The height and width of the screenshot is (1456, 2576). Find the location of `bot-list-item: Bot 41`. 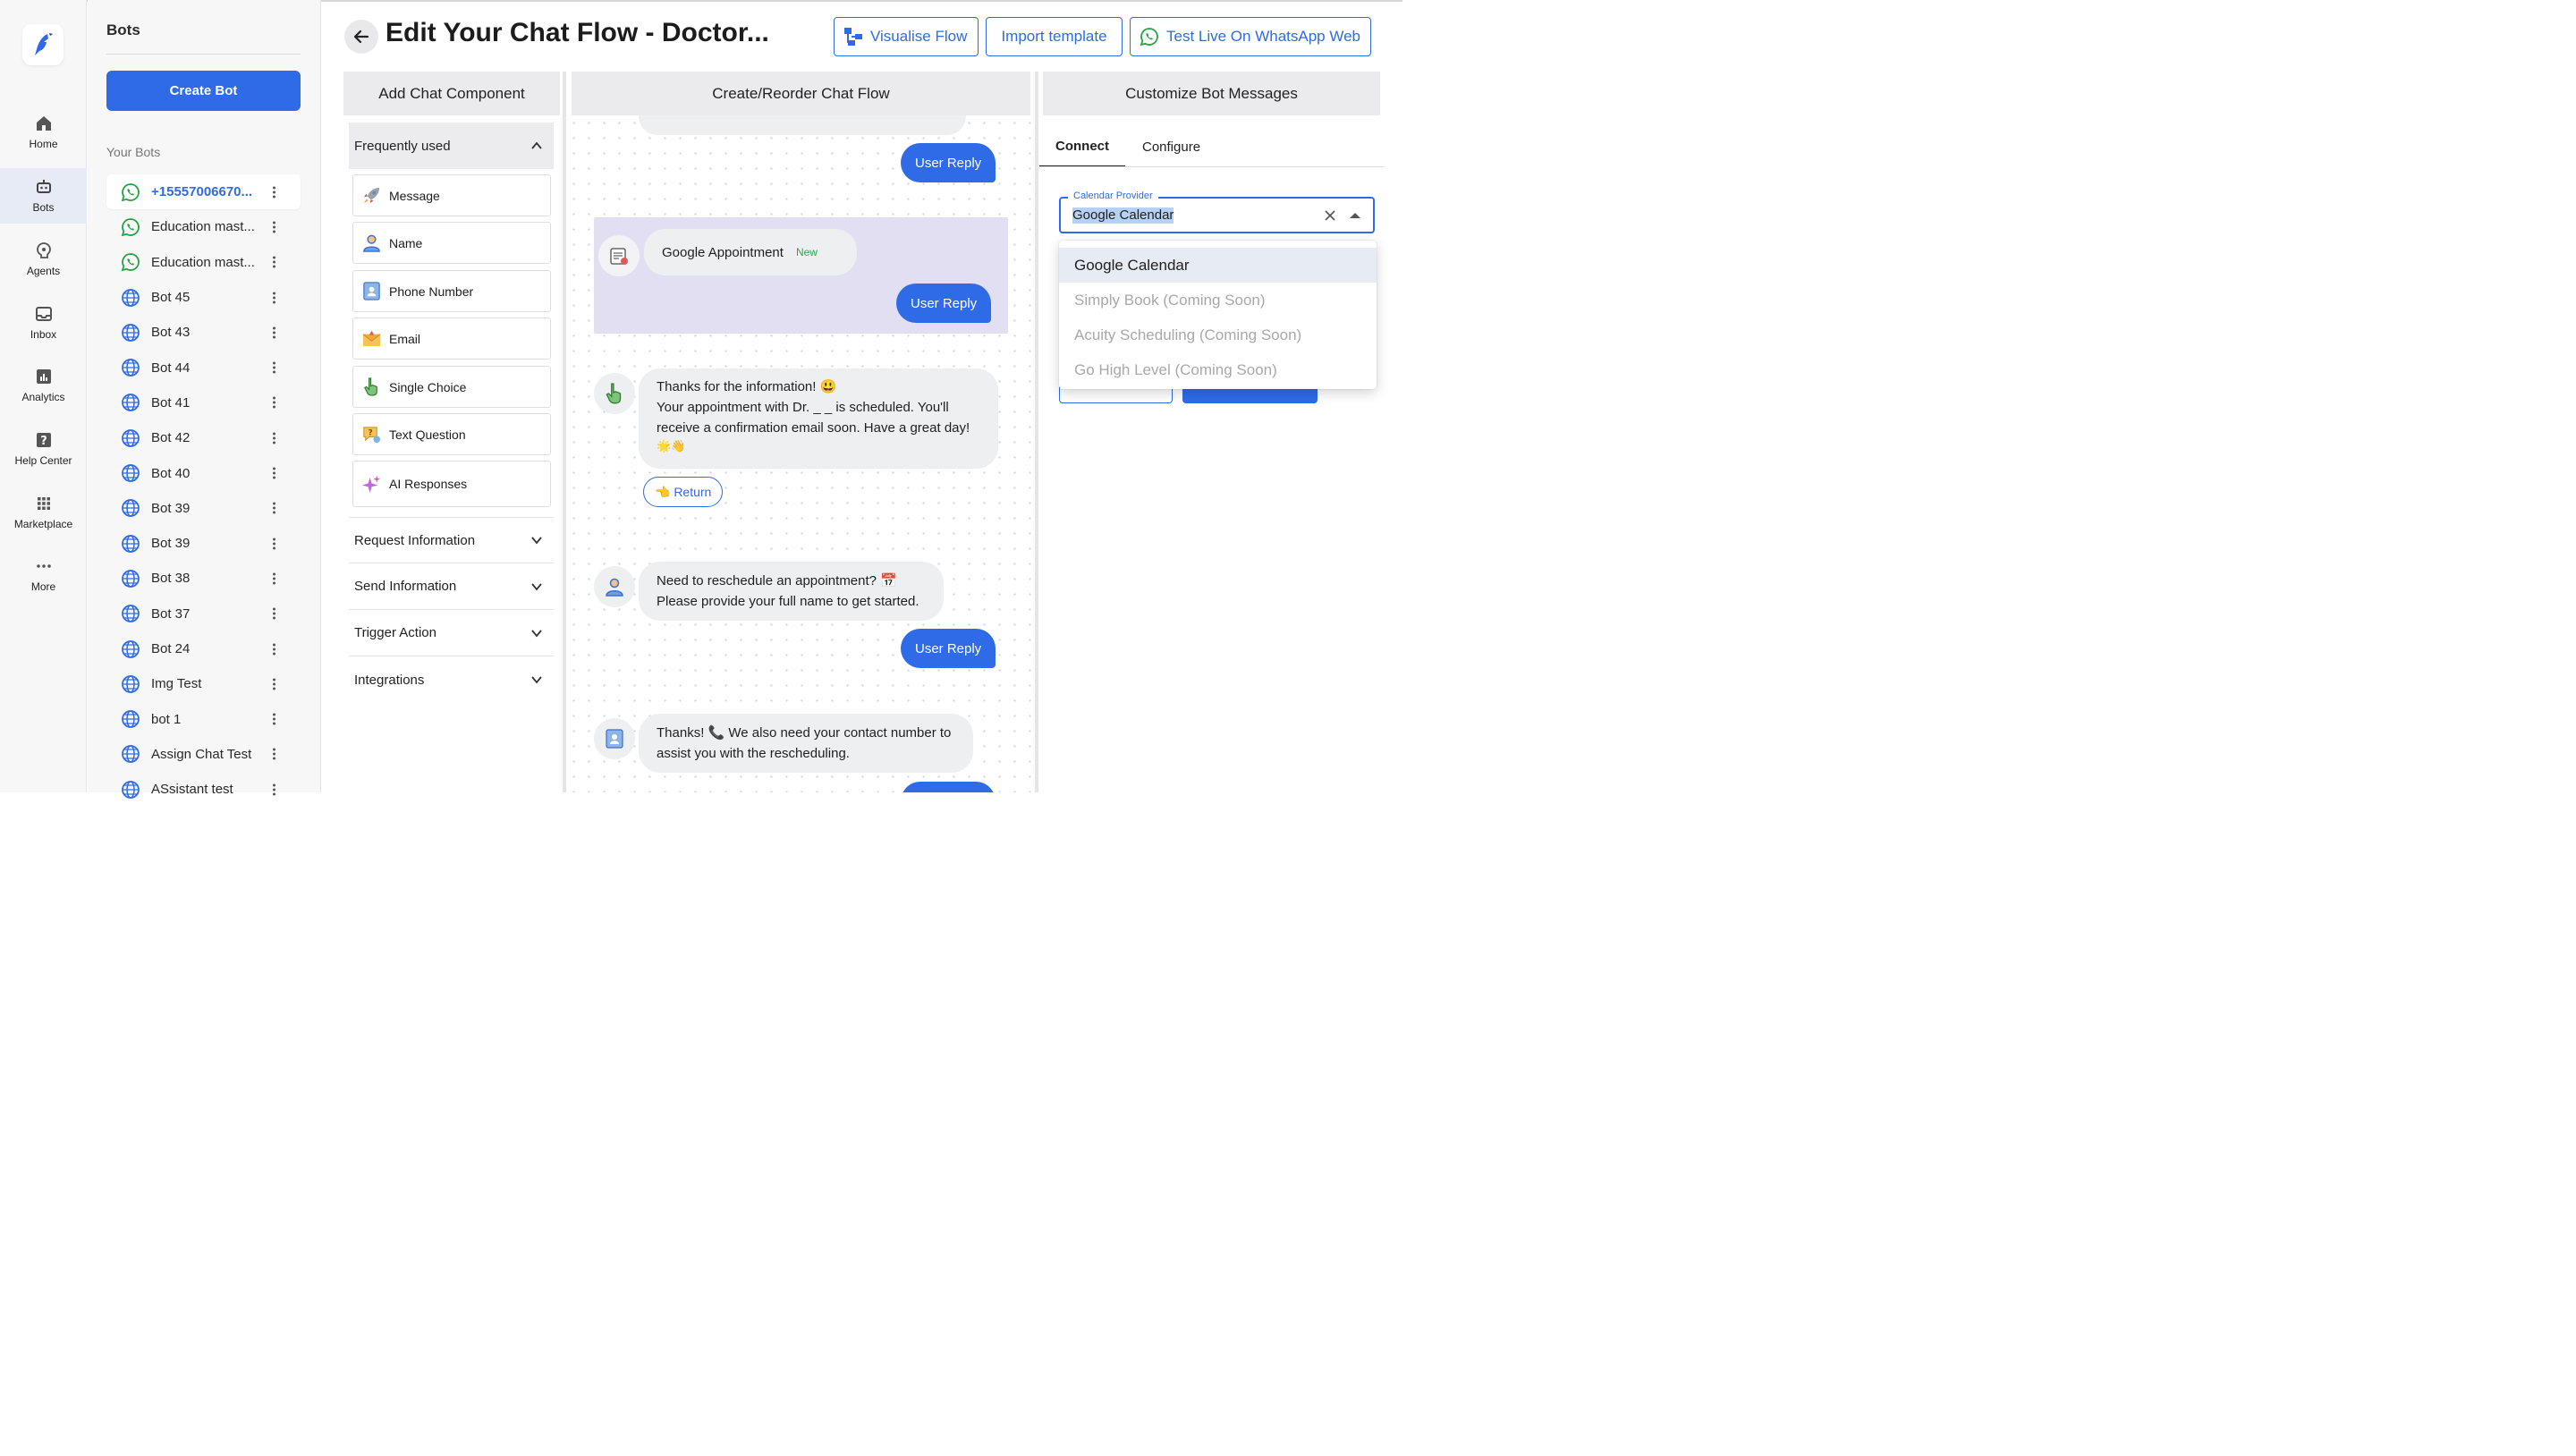

bot-list-item: Bot 41 is located at coordinates (203, 402).